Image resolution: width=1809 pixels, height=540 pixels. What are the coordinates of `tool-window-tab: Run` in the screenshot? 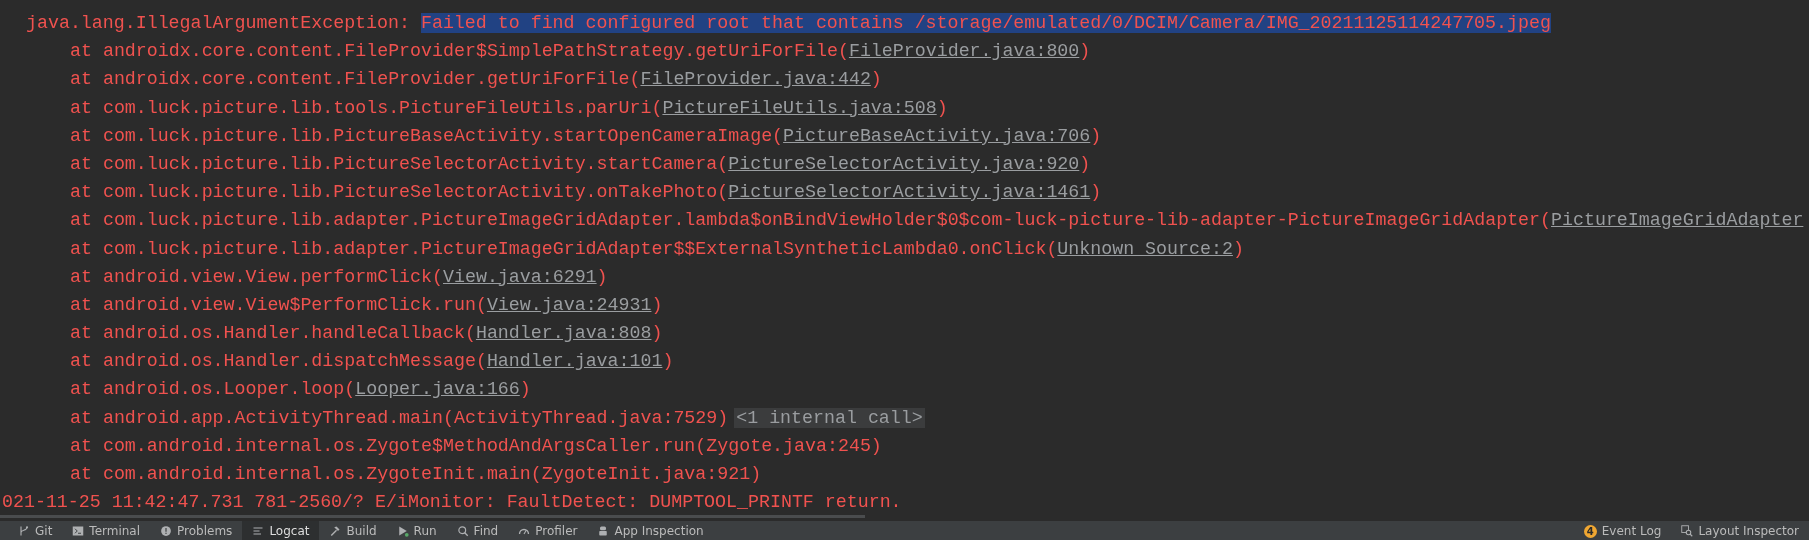 It's located at (416, 530).